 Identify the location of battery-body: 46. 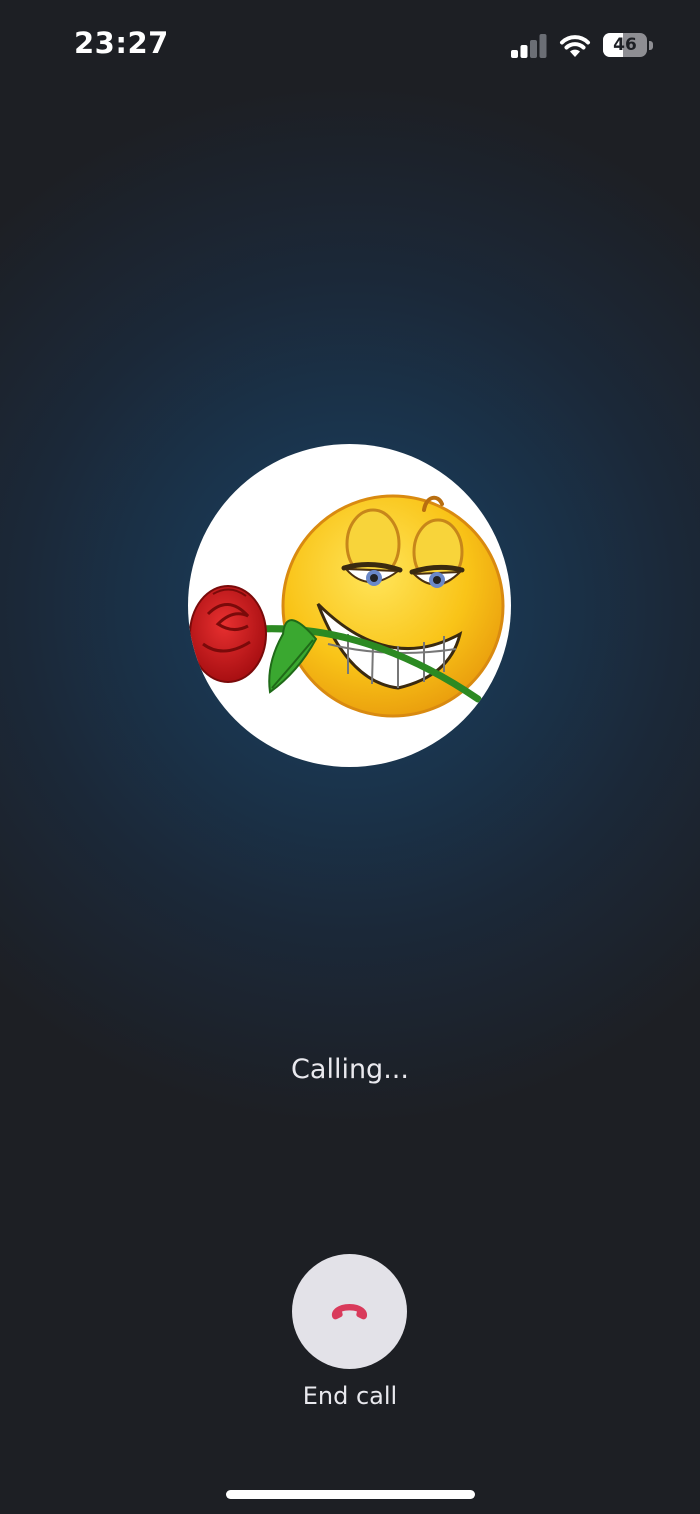
(625, 45).